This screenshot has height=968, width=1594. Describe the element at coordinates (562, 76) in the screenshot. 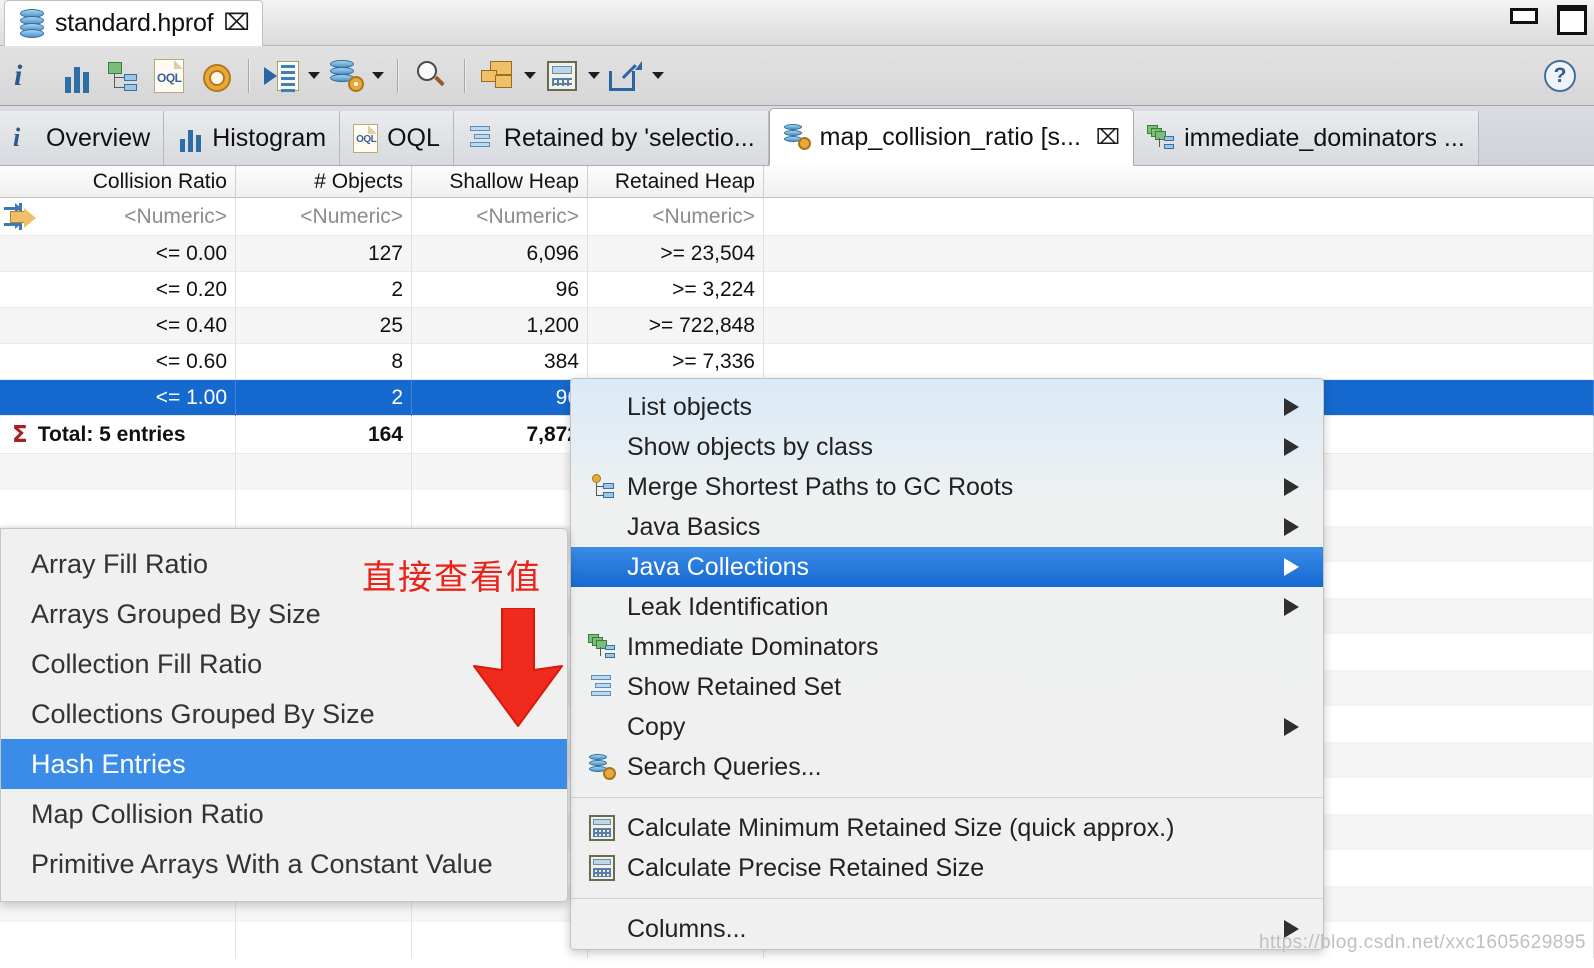

I see `calculate-retained-size-button` at that location.